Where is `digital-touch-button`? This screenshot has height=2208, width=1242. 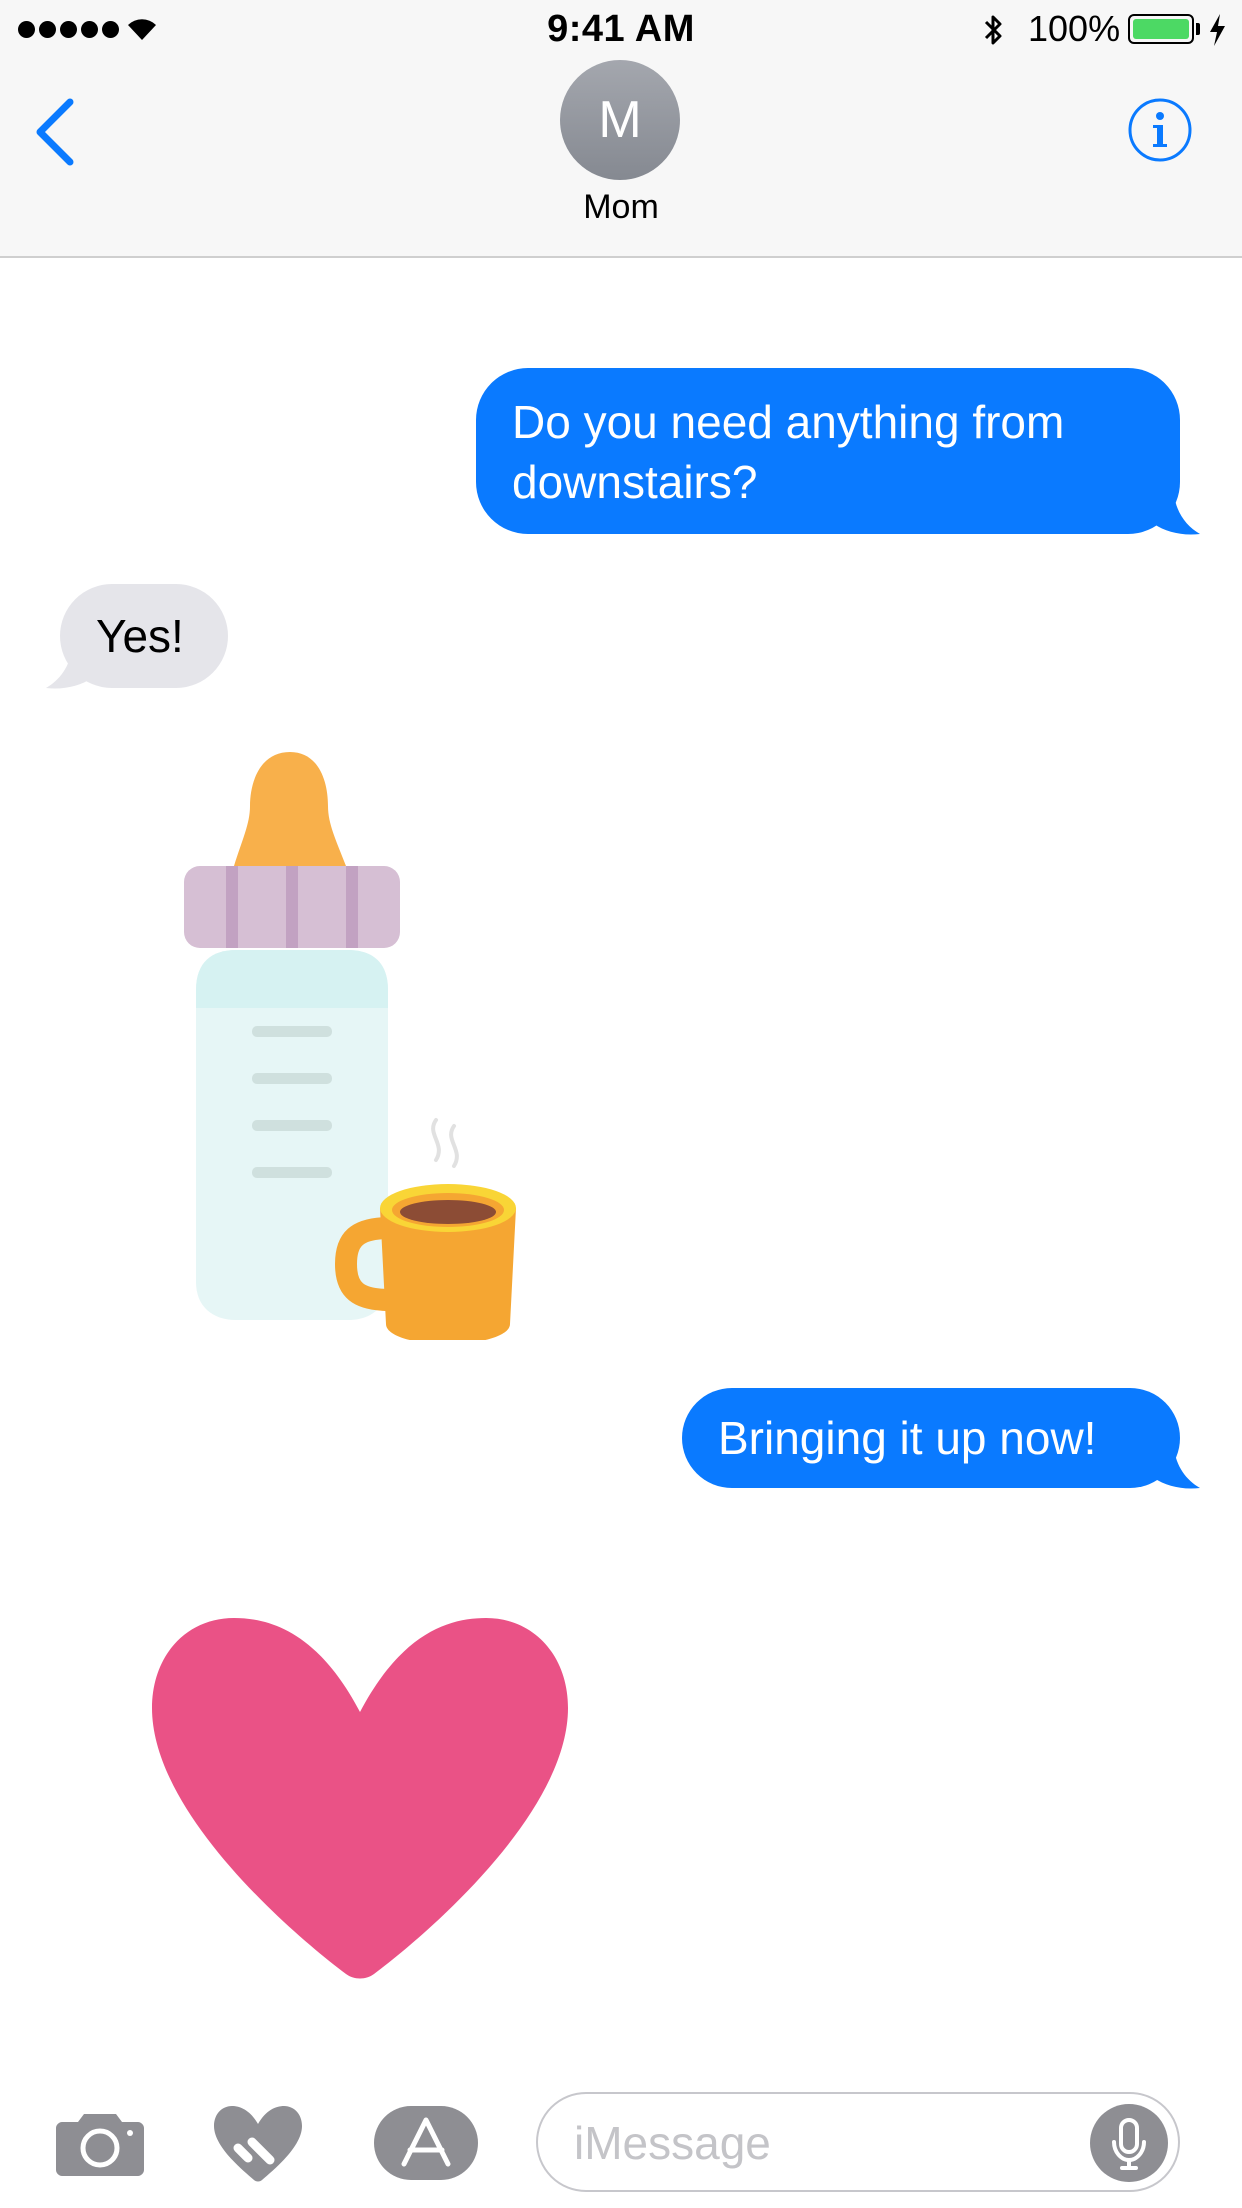
digital-touch-button is located at coordinates (258, 2144).